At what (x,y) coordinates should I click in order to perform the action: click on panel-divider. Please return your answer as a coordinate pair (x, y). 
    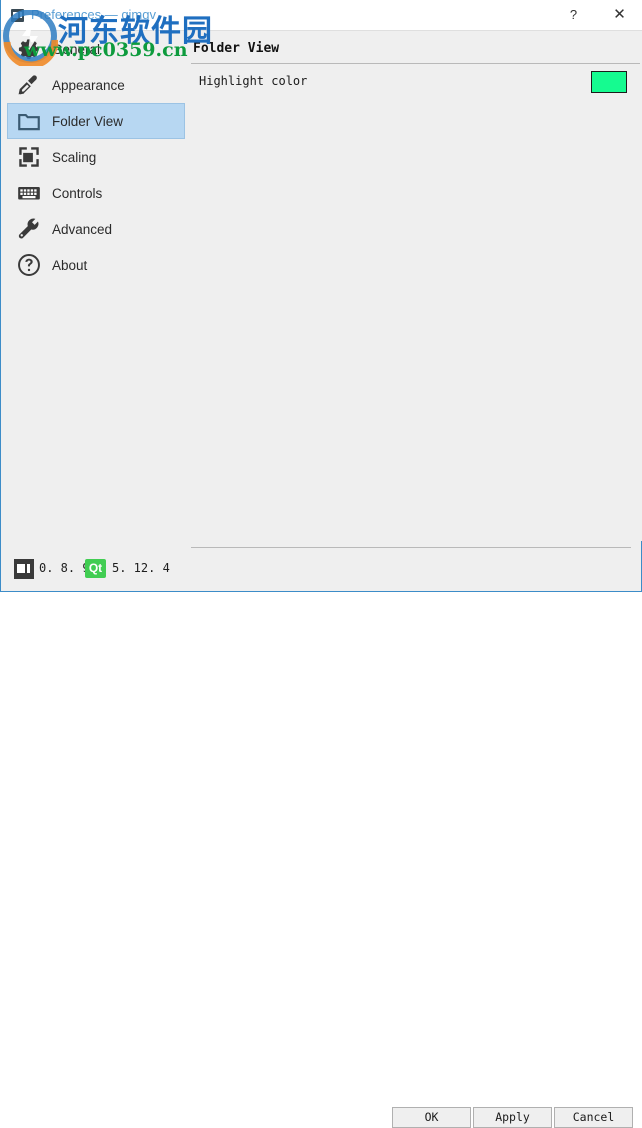
    Looking at the image, I should click on (415, 63).